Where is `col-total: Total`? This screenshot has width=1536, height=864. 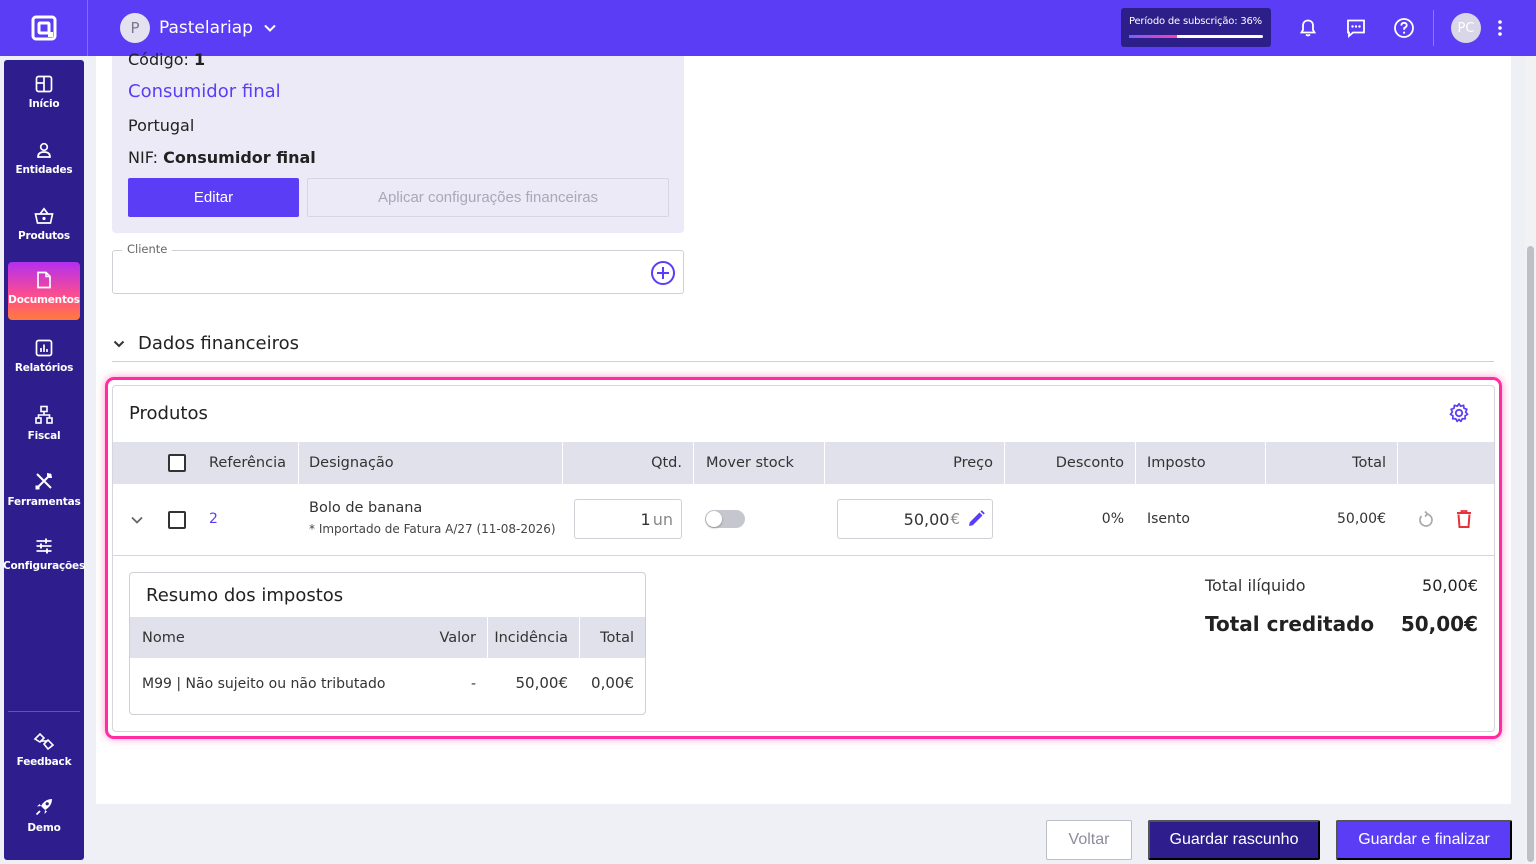 col-total: Total is located at coordinates (1369, 463).